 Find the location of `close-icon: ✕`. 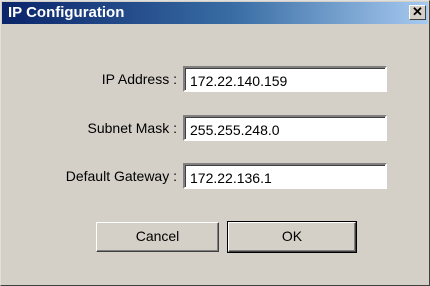

close-icon: ✕ is located at coordinates (417, 11).